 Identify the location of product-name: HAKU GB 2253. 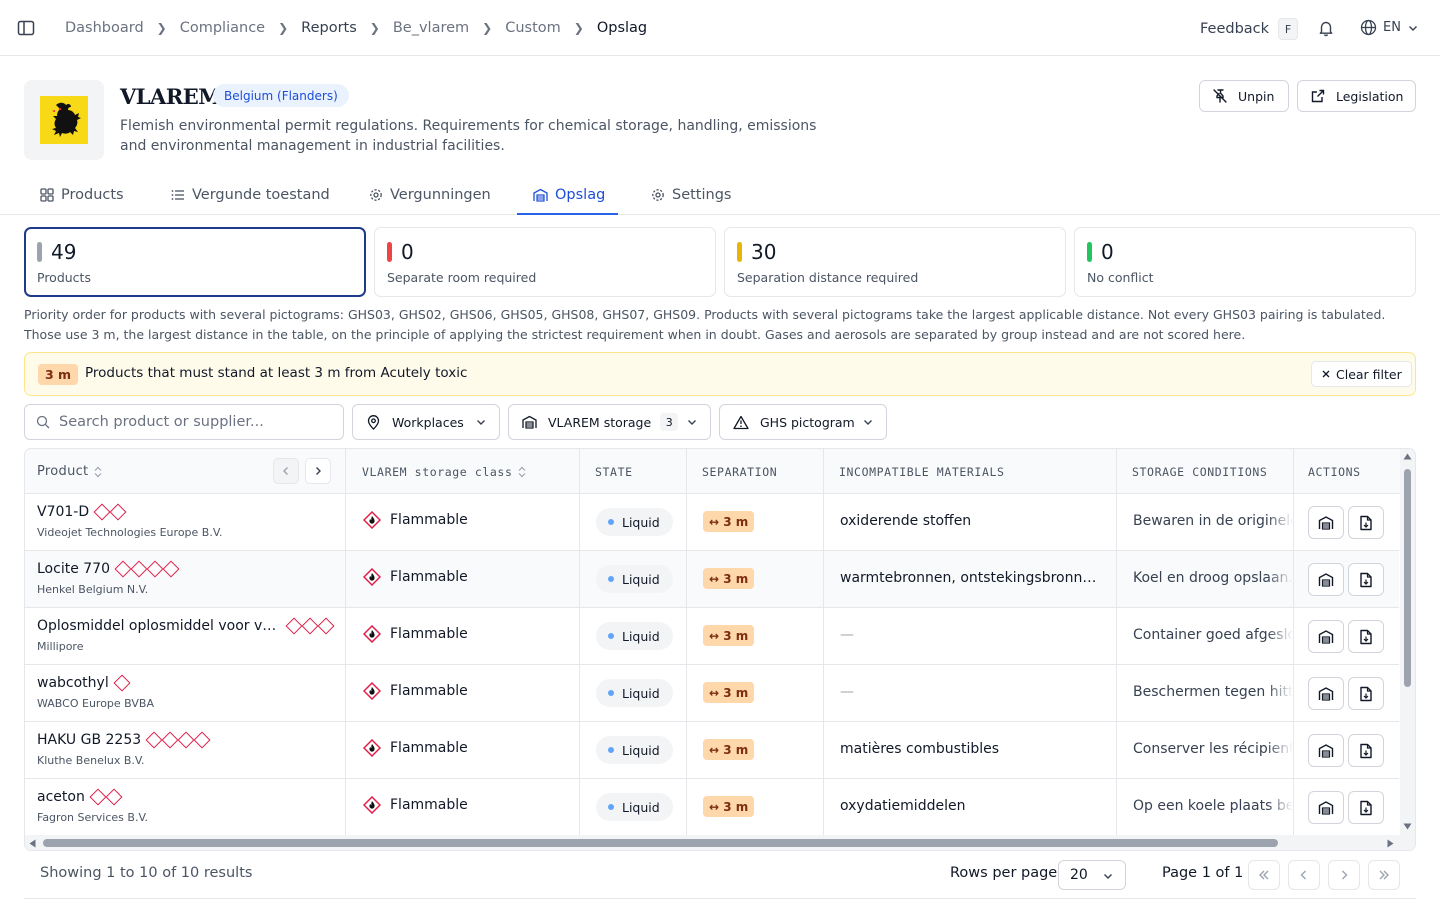
(89, 740).